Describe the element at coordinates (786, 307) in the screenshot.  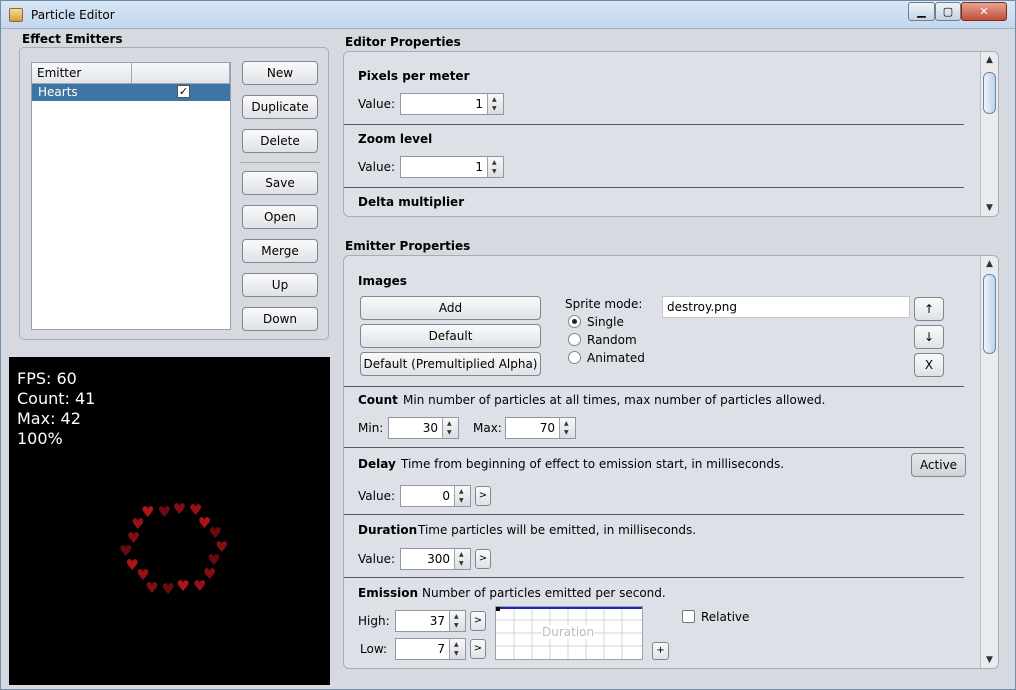
I see `image-file-list: destroy.png` at that location.